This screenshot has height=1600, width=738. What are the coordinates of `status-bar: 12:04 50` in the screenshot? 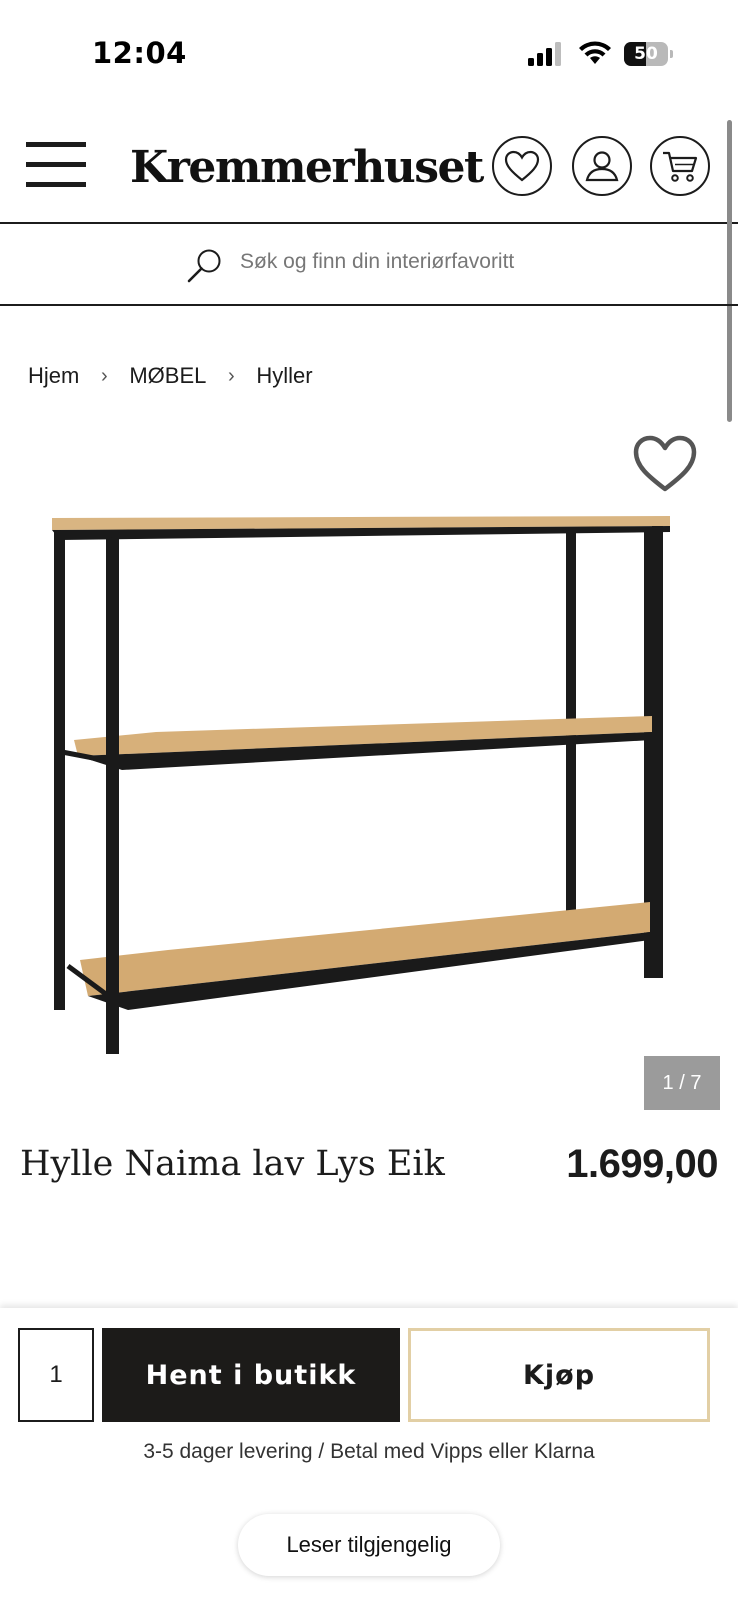 It's located at (369, 54).